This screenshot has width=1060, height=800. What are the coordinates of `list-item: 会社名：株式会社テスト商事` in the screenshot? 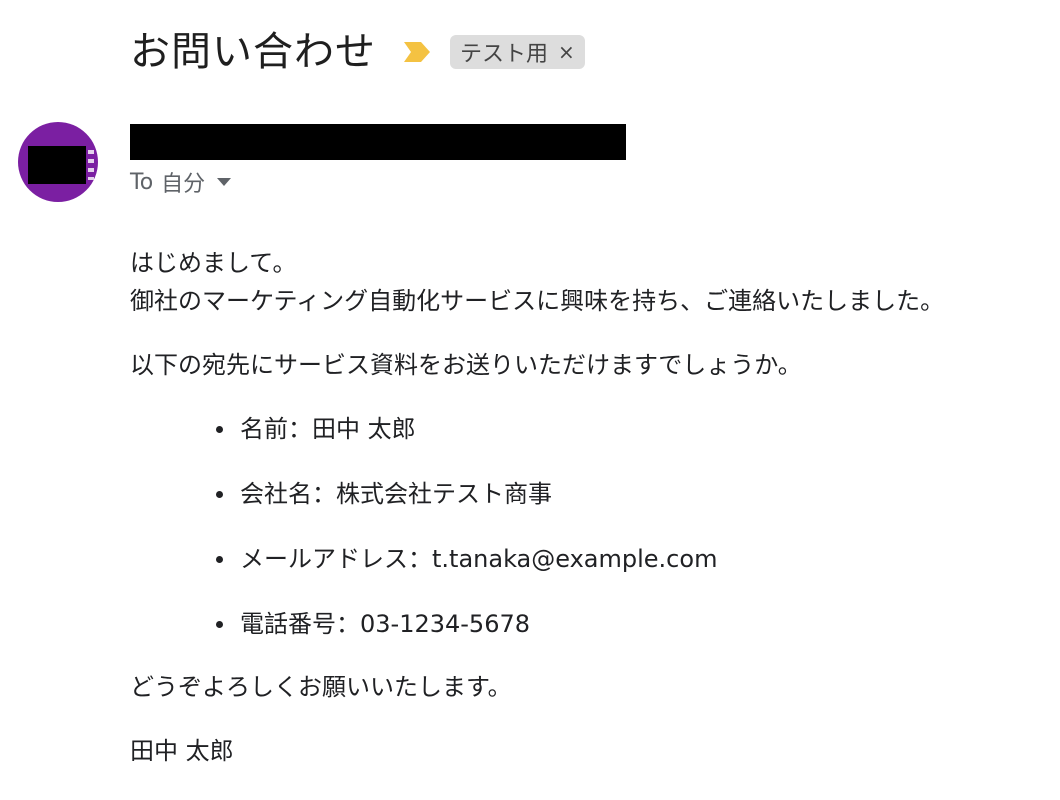 It's located at (622, 494).